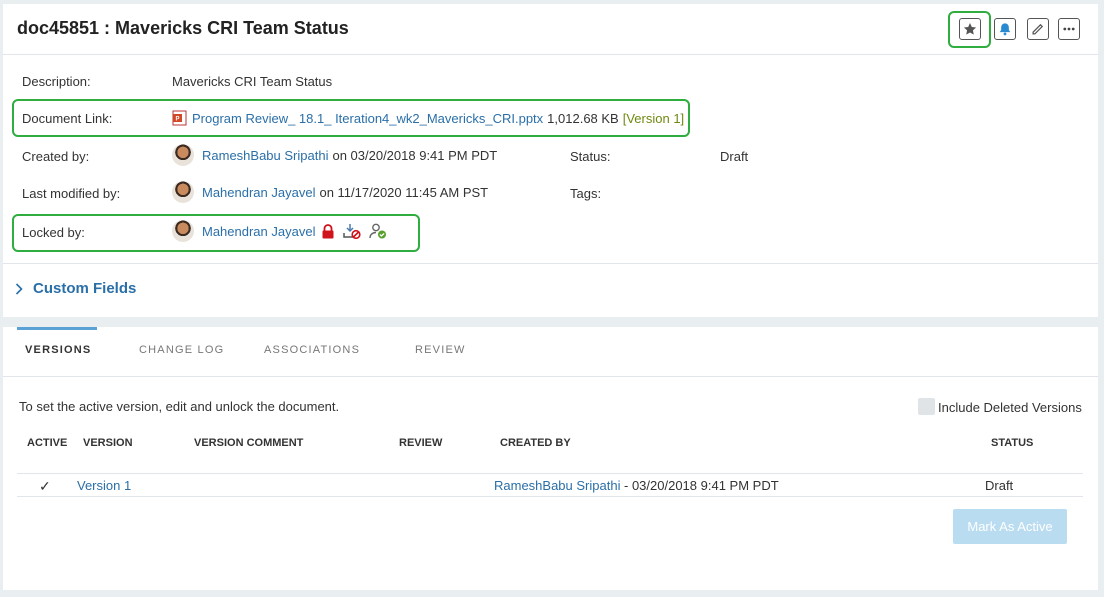  What do you see at coordinates (415, 155) in the screenshot?
I see `created-date: on 03/20/2018 9:41 PM PDT` at bounding box center [415, 155].